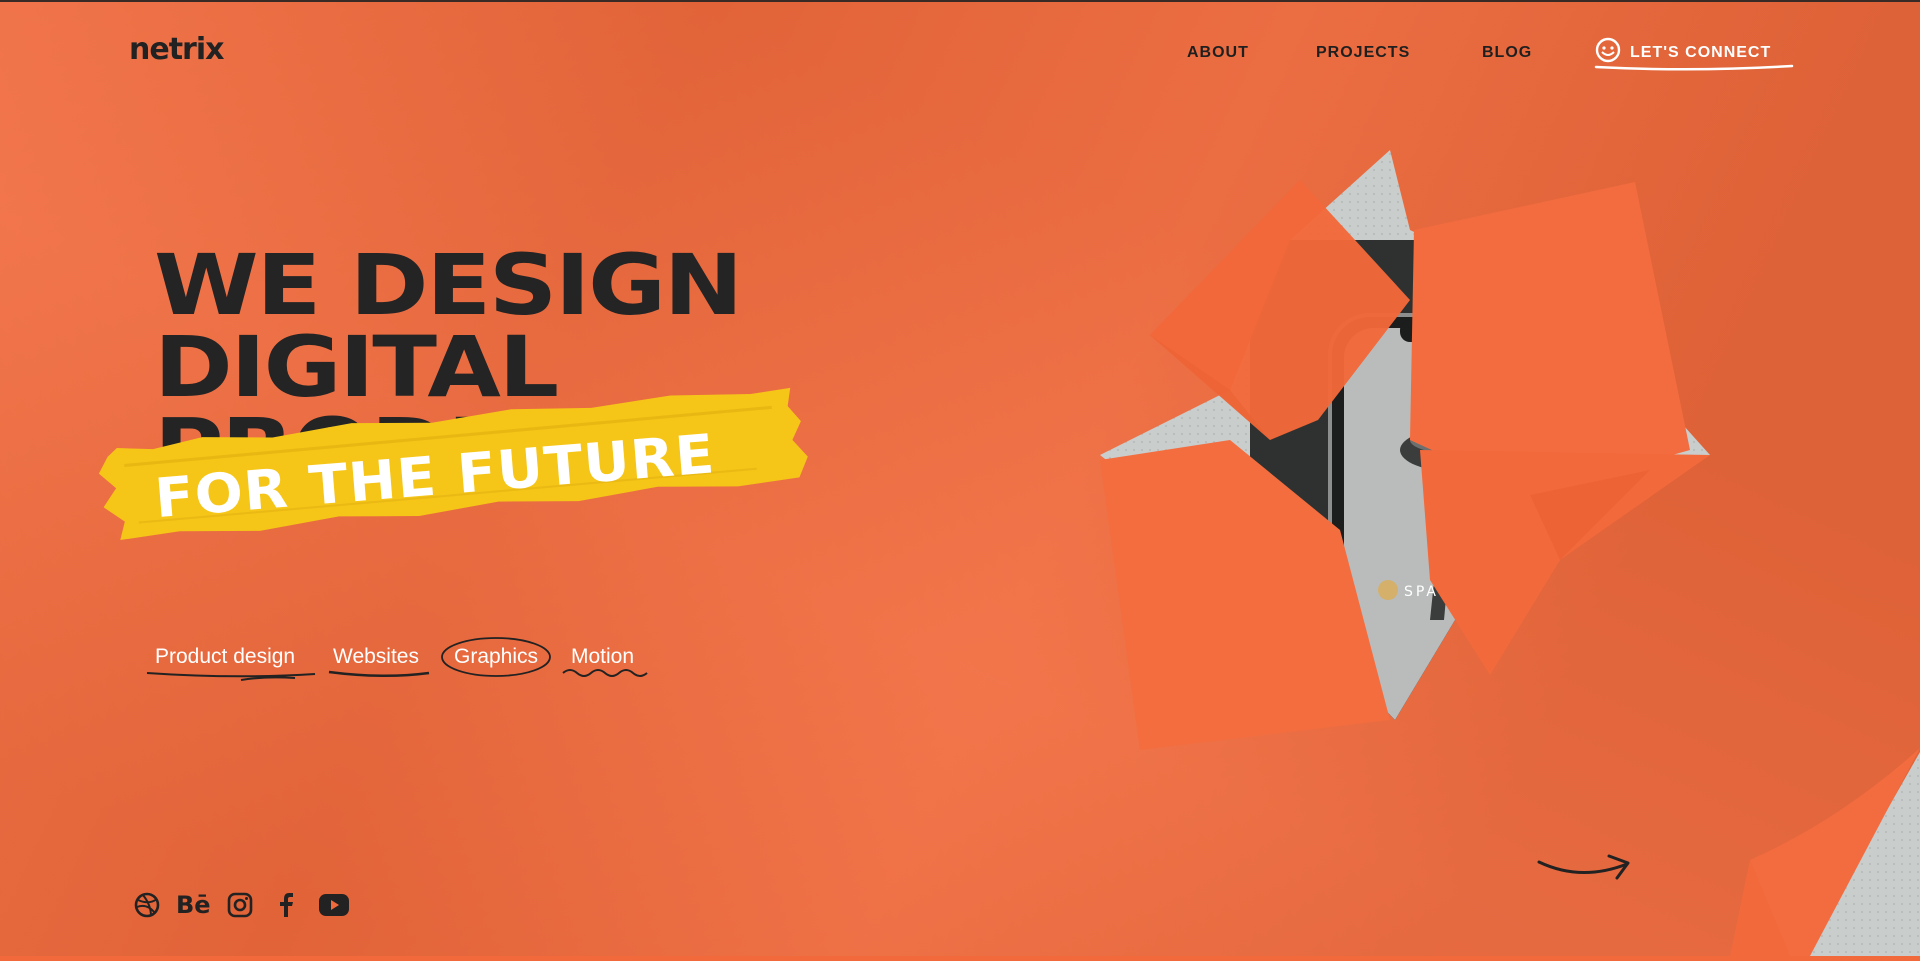 The image size is (1920, 961). I want to click on circle-scribble, so click(496, 657).